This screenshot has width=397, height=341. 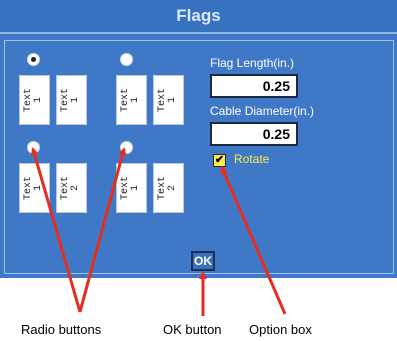 I want to click on caption-option-box: Option box, so click(x=280, y=329).